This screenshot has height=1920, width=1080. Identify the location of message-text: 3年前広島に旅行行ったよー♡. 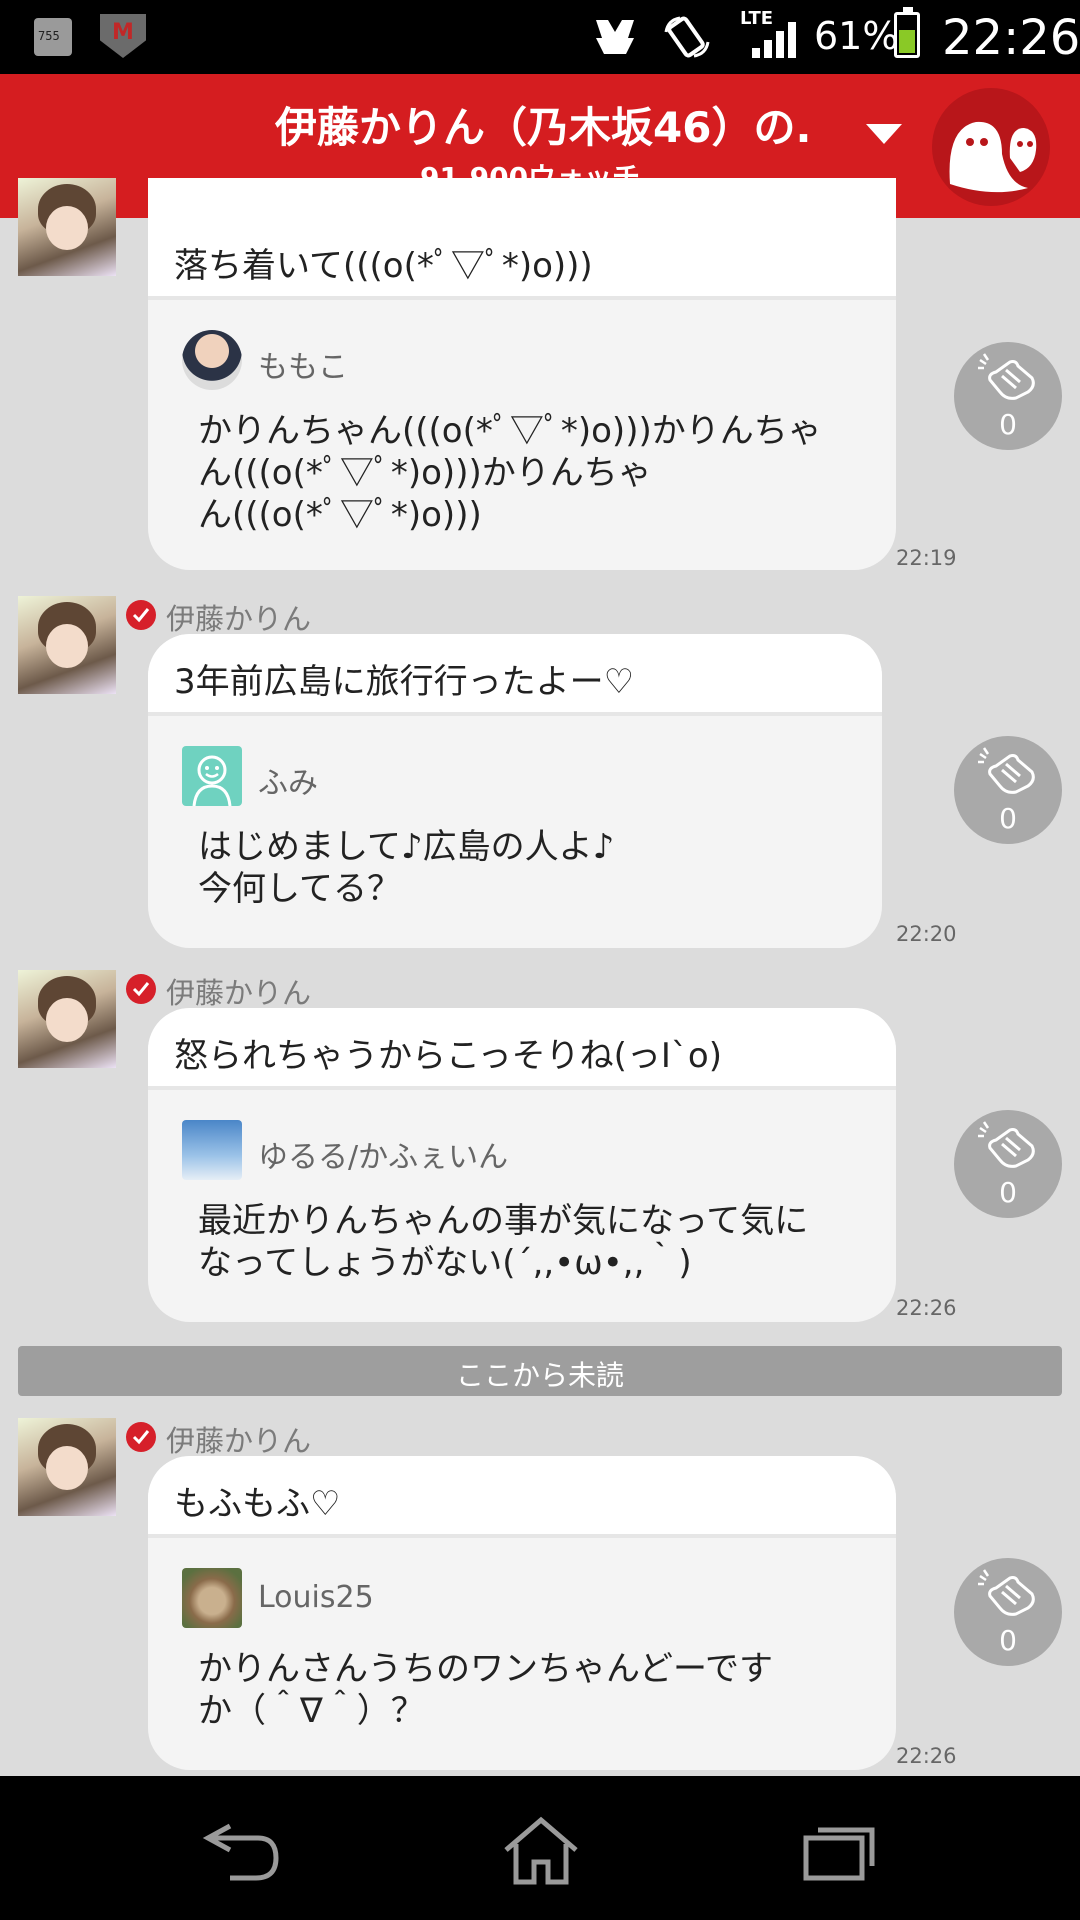
(404, 682).